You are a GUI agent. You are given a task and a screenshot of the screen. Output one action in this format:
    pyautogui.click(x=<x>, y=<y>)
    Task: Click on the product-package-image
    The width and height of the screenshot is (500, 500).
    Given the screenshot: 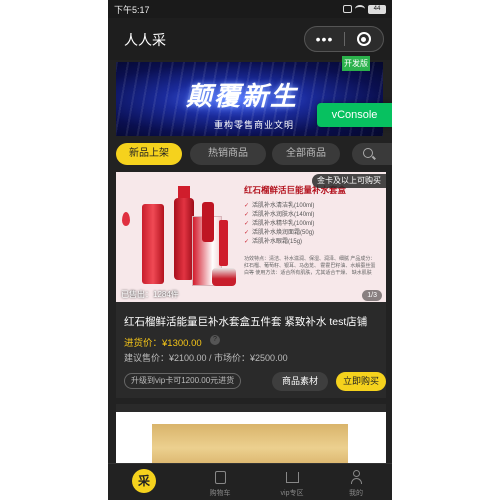 What is the action you would take?
    pyautogui.click(x=250, y=444)
    